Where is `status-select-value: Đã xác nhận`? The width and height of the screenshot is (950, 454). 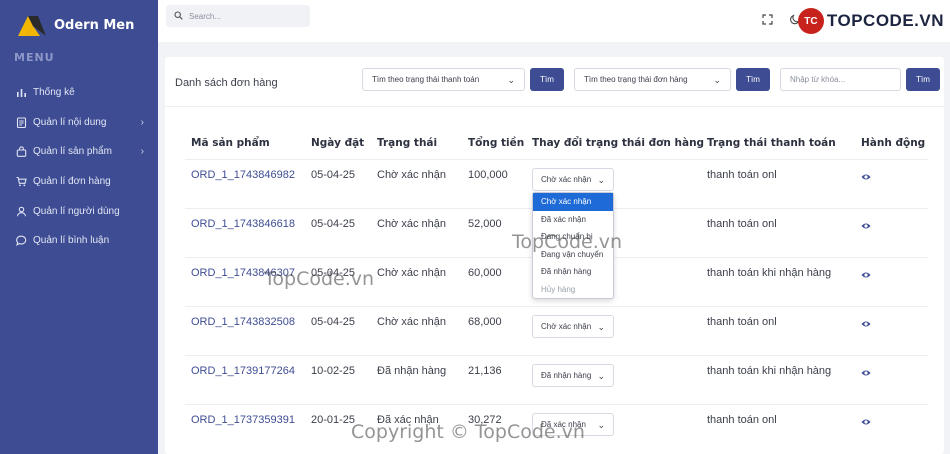
status-select-value: Đã xác nhận is located at coordinates (563, 424).